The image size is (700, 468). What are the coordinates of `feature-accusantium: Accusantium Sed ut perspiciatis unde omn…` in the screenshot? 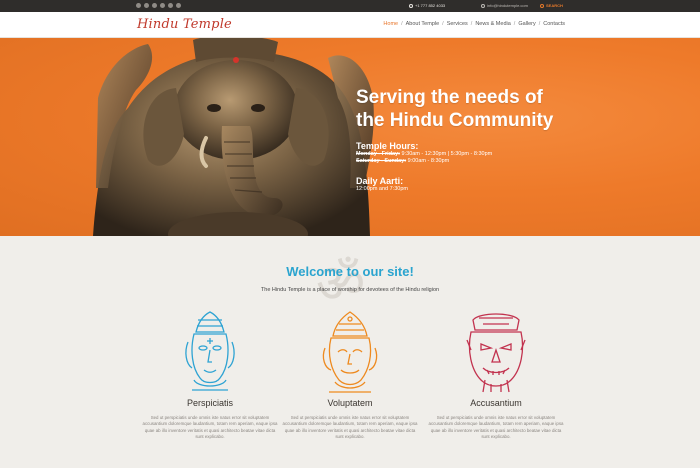 It's located at (496, 375).